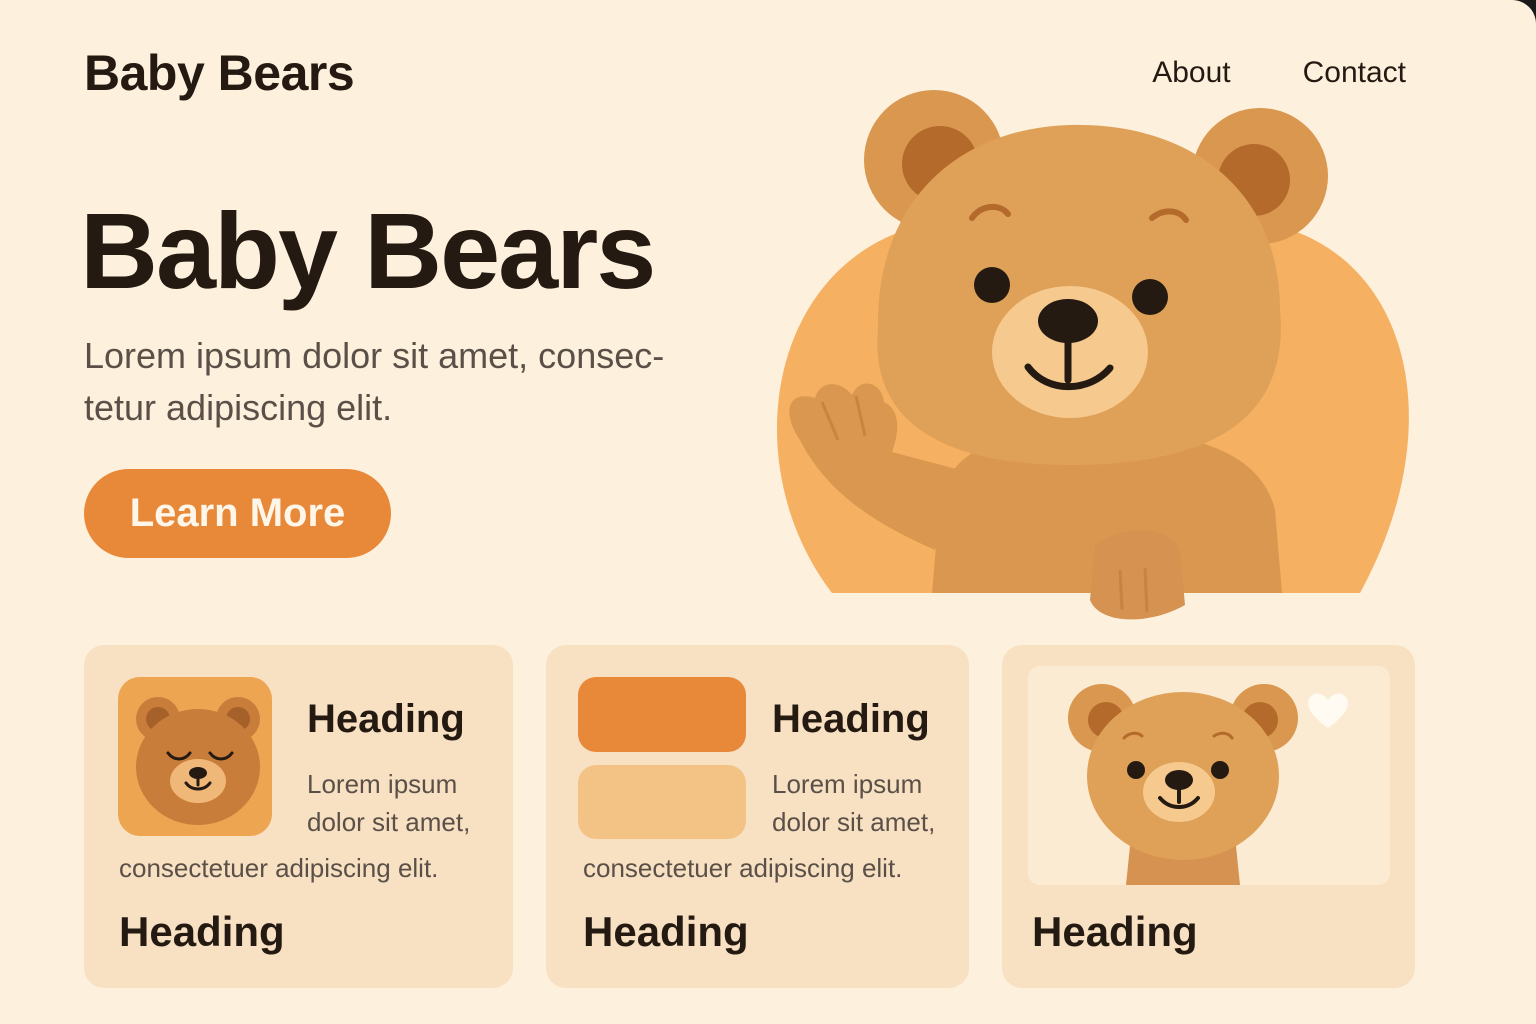  I want to click on bear-nose, so click(1068, 321).